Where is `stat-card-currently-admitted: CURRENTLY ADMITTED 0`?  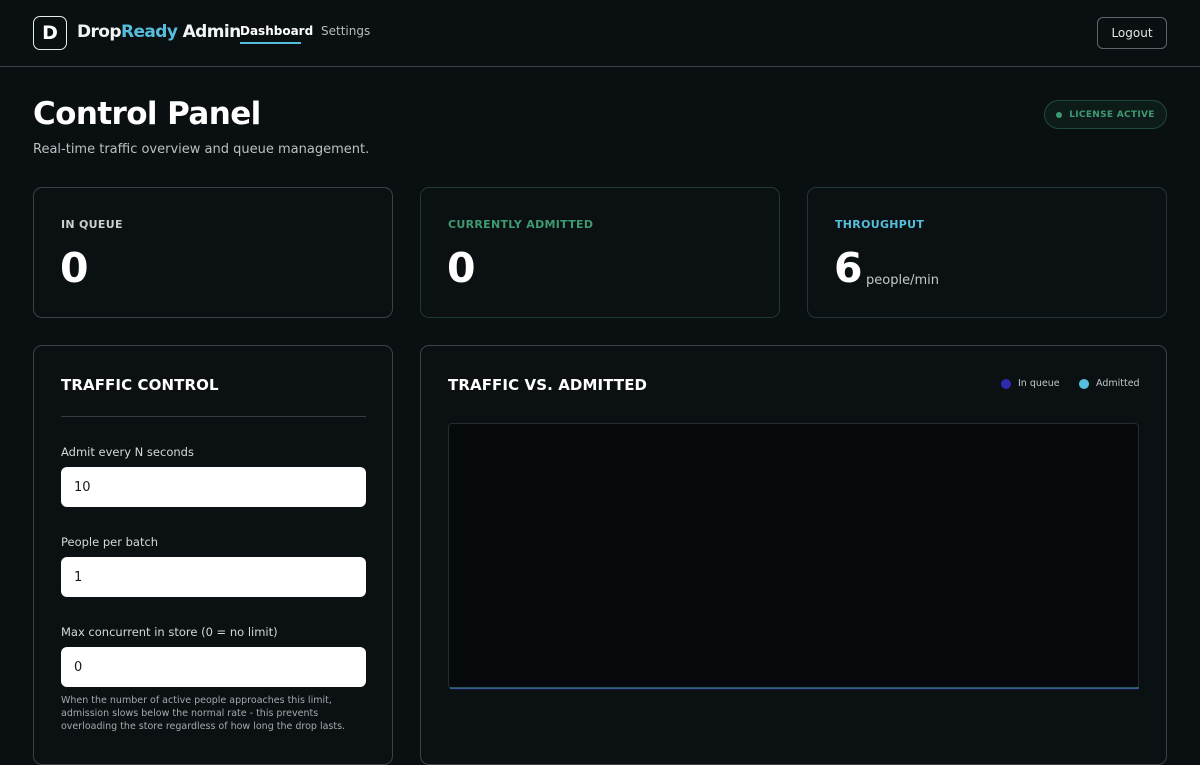
stat-card-currently-admitted: CURRENTLY ADMITTED 0 is located at coordinates (600, 252).